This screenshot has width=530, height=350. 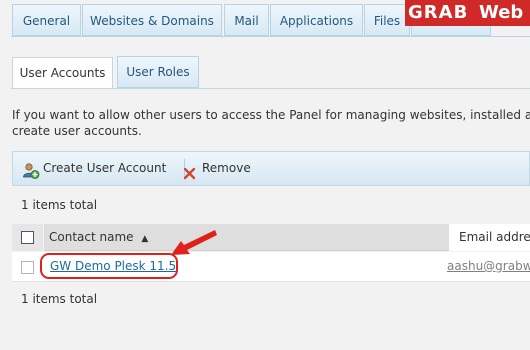 I want to click on select-all-checkbox, so click(x=27, y=237).